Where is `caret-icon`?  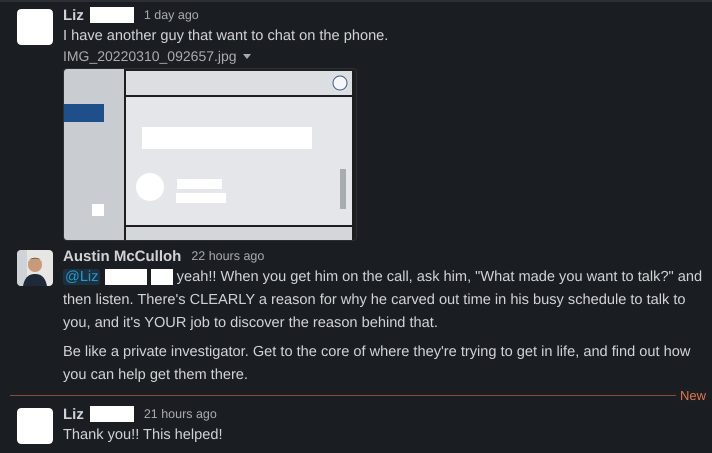
caret-icon is located at coordinates (246, 56).